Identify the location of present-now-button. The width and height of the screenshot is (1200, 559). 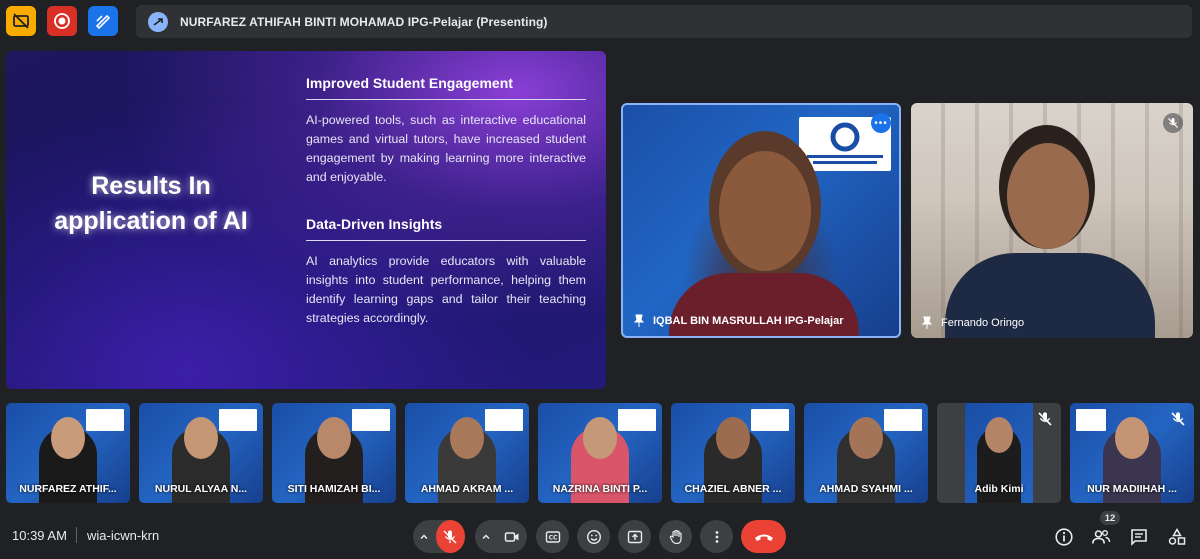
(634, 536).